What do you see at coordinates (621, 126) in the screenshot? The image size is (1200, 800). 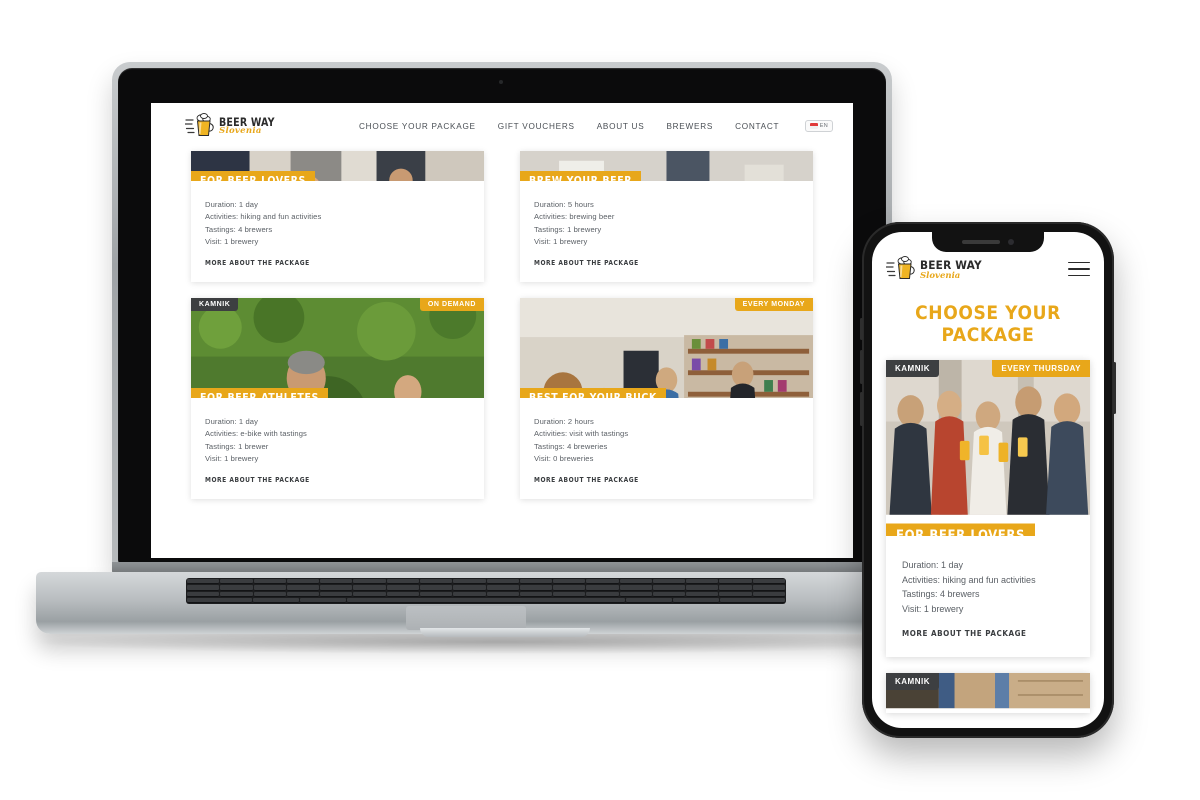 I see `nav-item-about-us: ABOUT US` at bounding box center [621, 126].